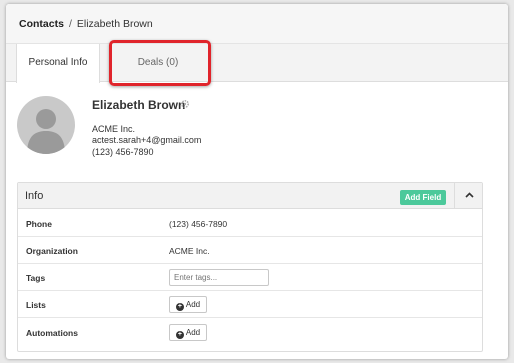  I want to click on contact-company: ACME Inc., so click(114, 129).